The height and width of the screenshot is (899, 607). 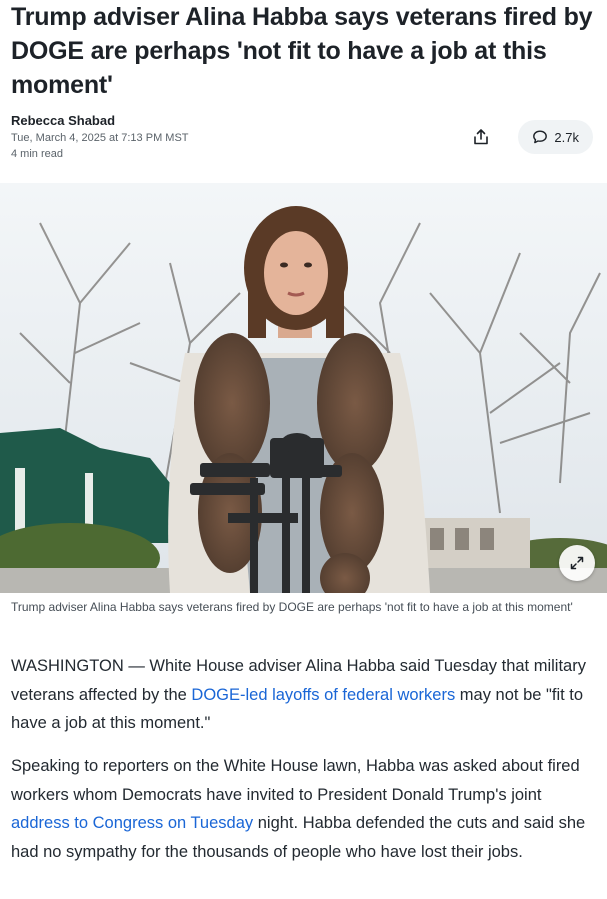 What do you see at coordinates (323, 695) in the screenshot?
I see `doge-layoffs-link: DOGE-led layoffs of federal workers` at bounding box center [323, 695].